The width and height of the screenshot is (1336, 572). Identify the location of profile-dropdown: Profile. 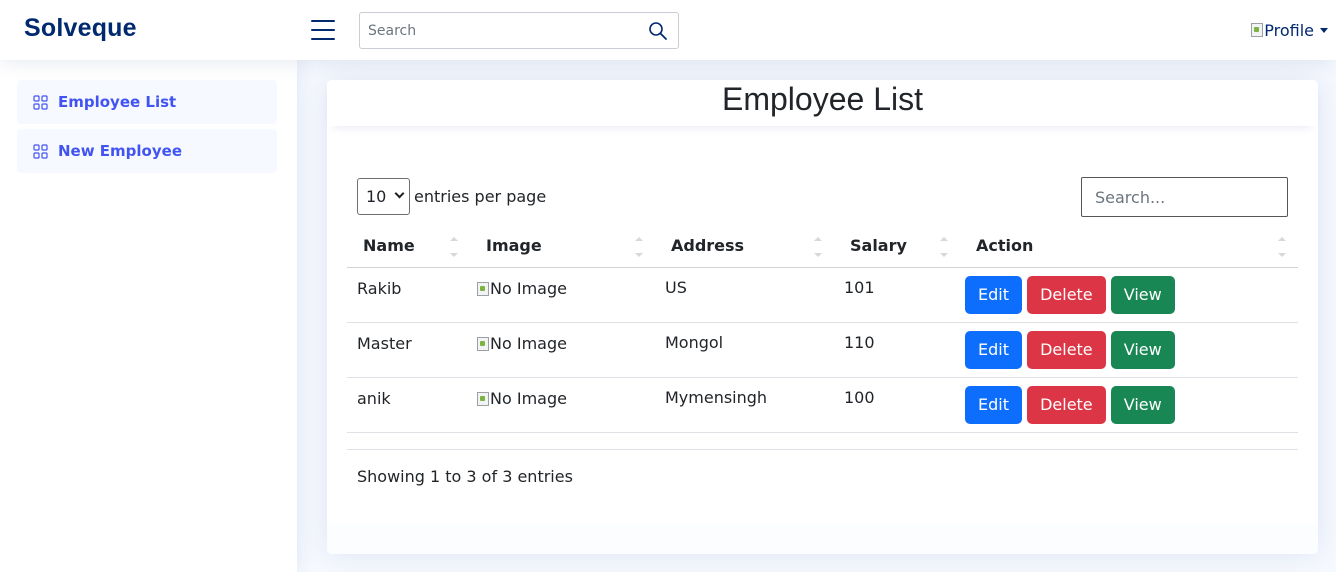
(1289, 30).